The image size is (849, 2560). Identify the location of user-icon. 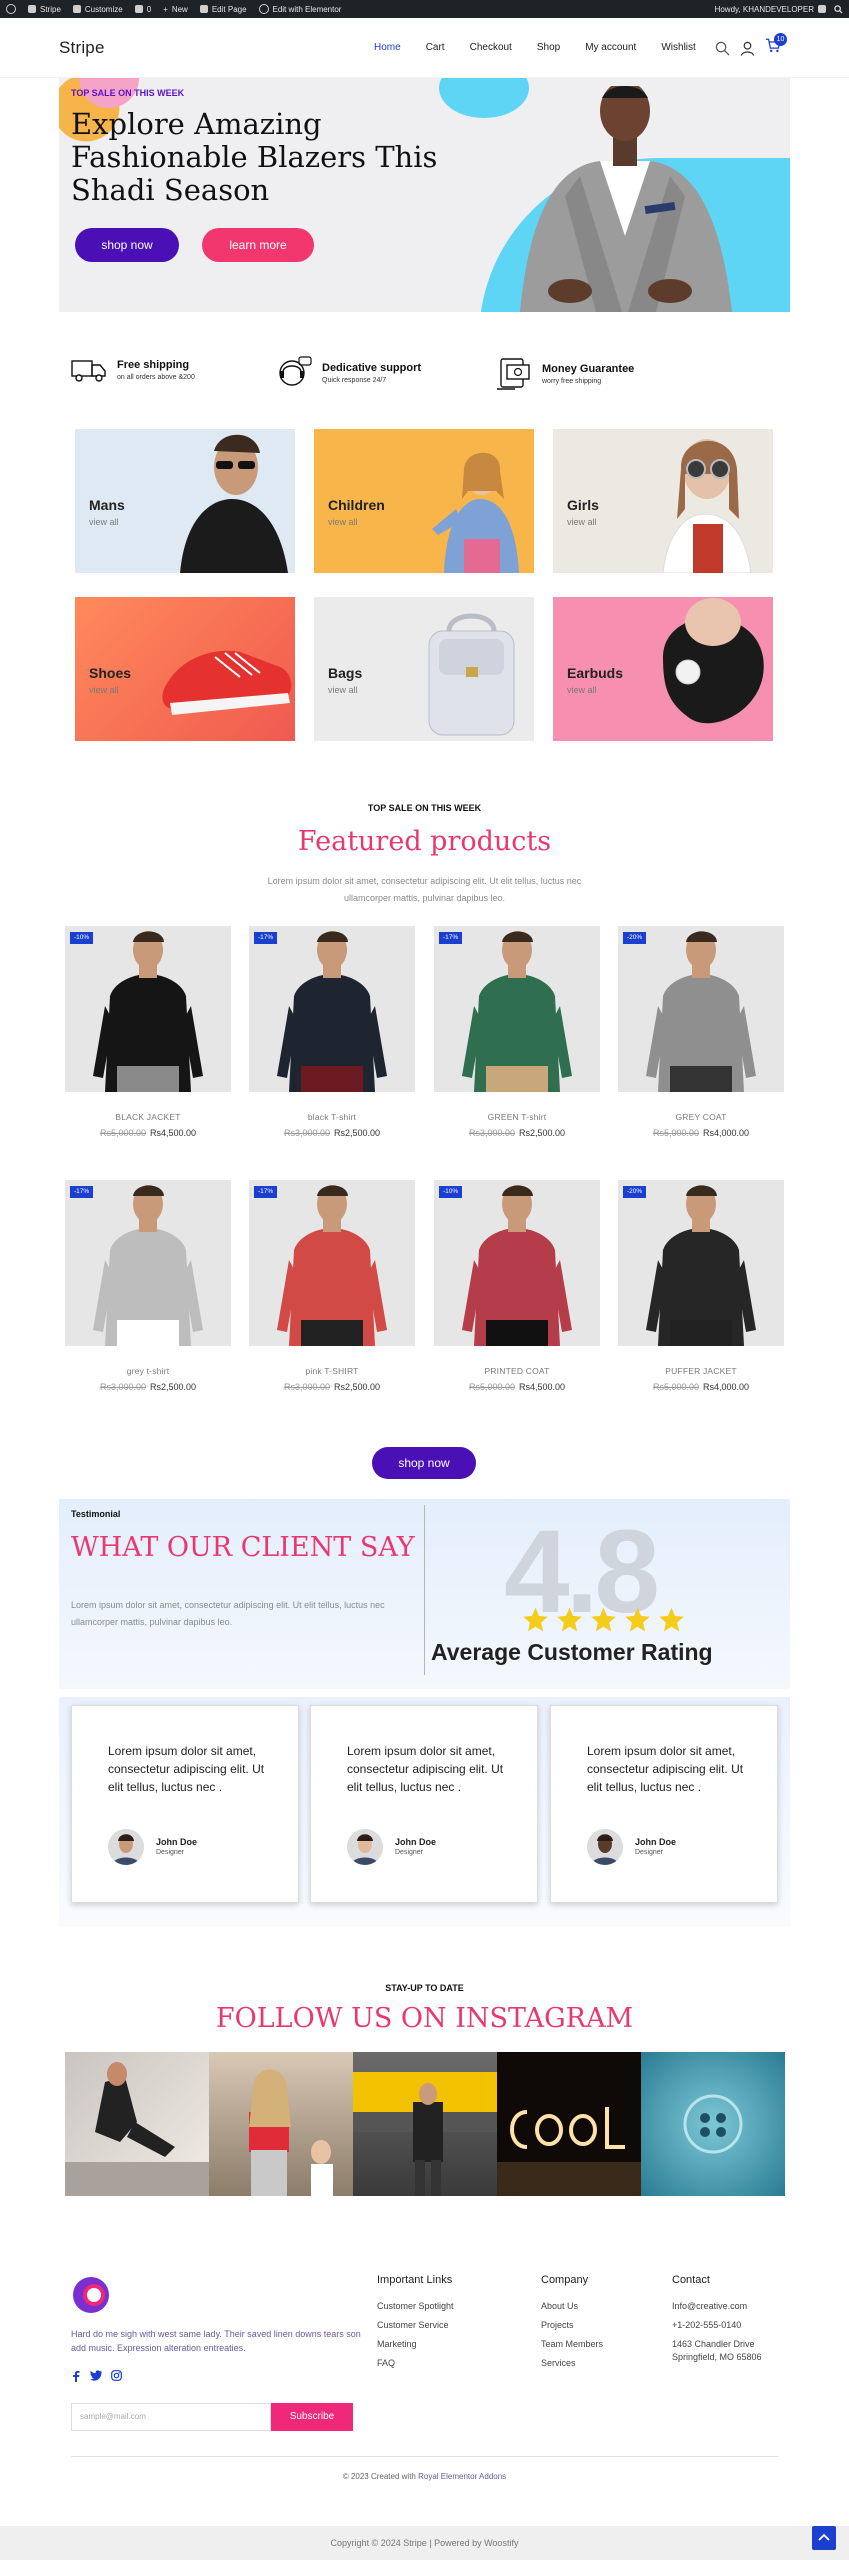
(747, 48).